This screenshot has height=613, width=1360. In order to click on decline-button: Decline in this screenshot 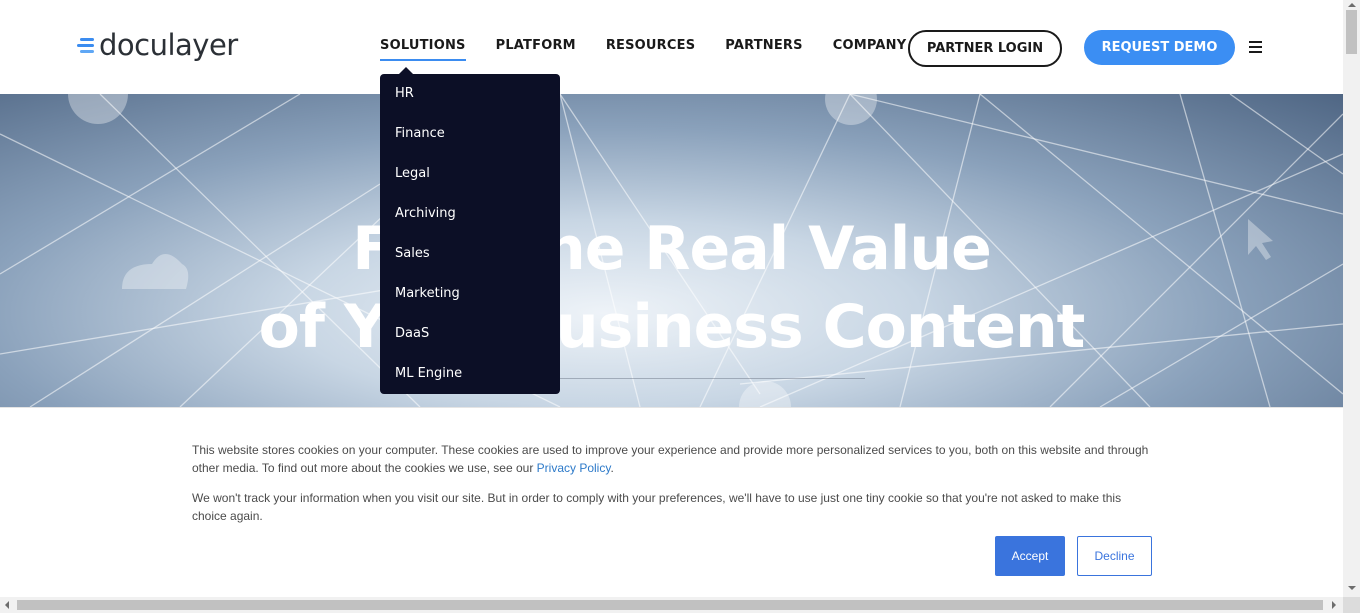, I will do `click(1114, 556)`.